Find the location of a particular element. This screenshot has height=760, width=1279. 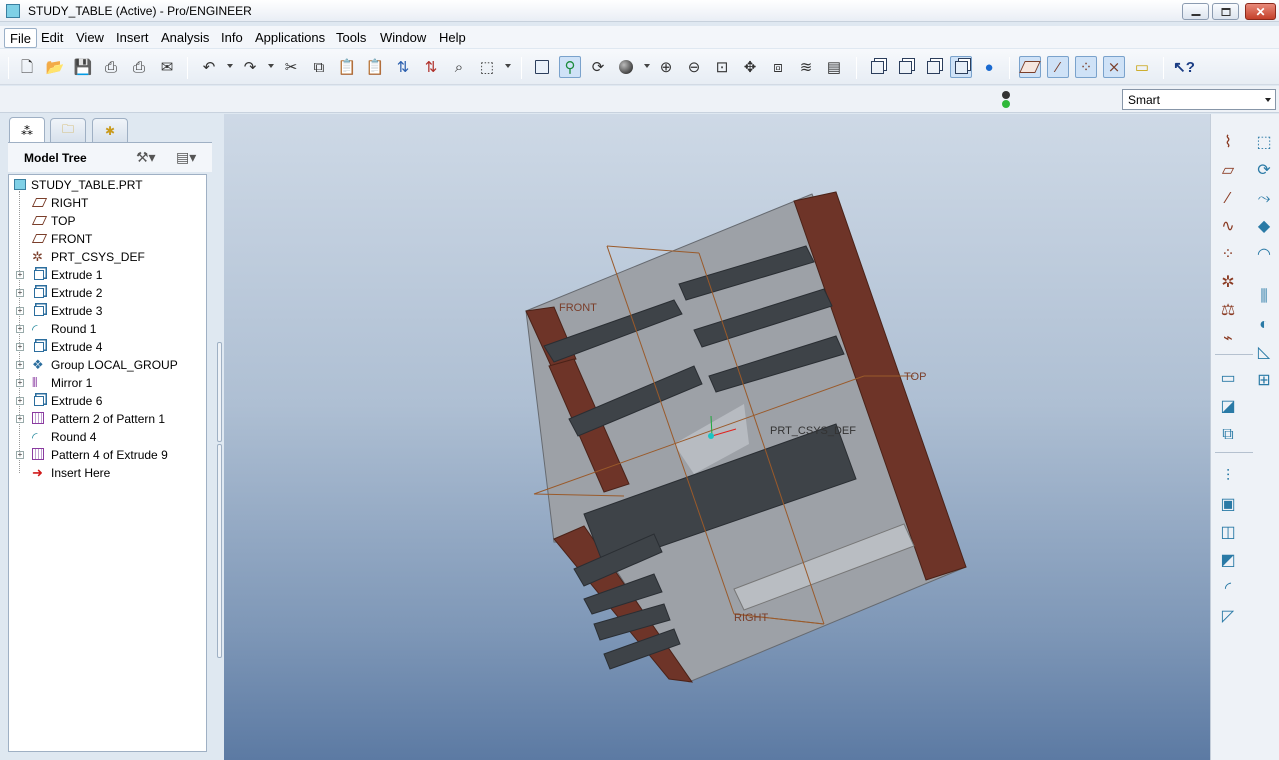

trim-icon: ◐ is located at coordinates (1264, 325).